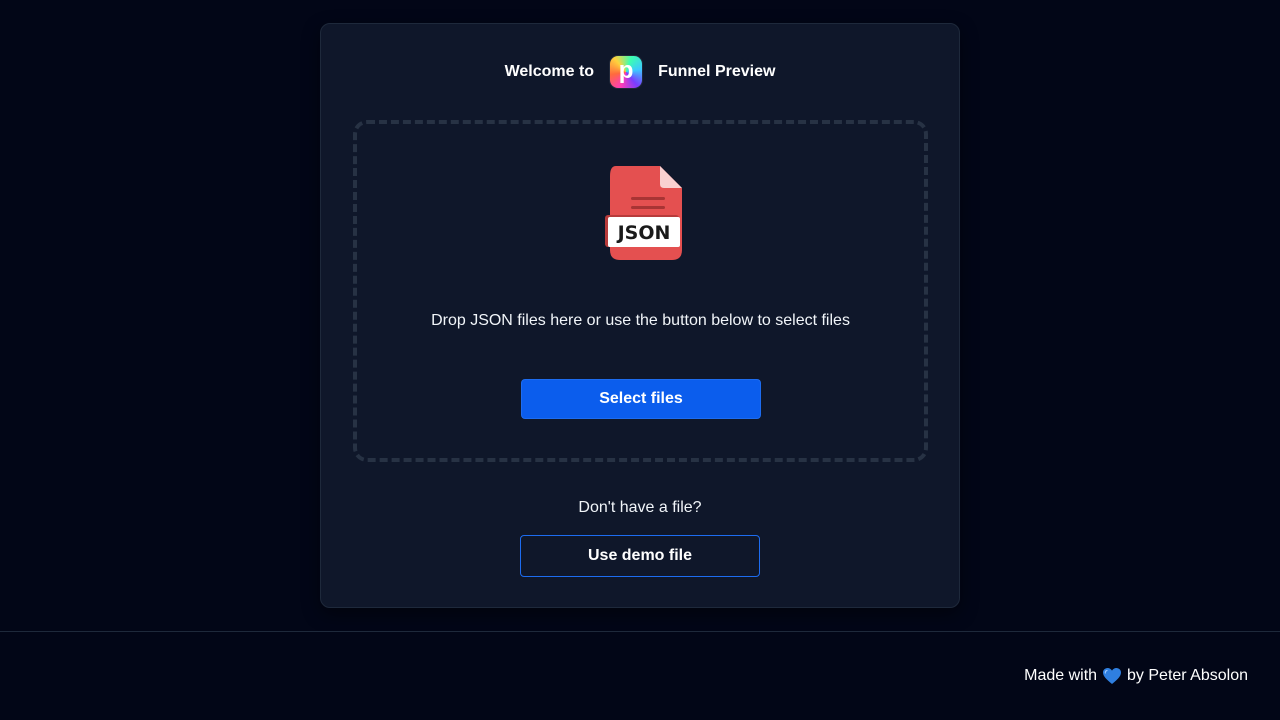 This screenshot has height=720, width=1280. What do you see at coordinates (717, 71) in the screenshot?
I see `app-name: Funnel Preview` at bounding box center [717, 71].